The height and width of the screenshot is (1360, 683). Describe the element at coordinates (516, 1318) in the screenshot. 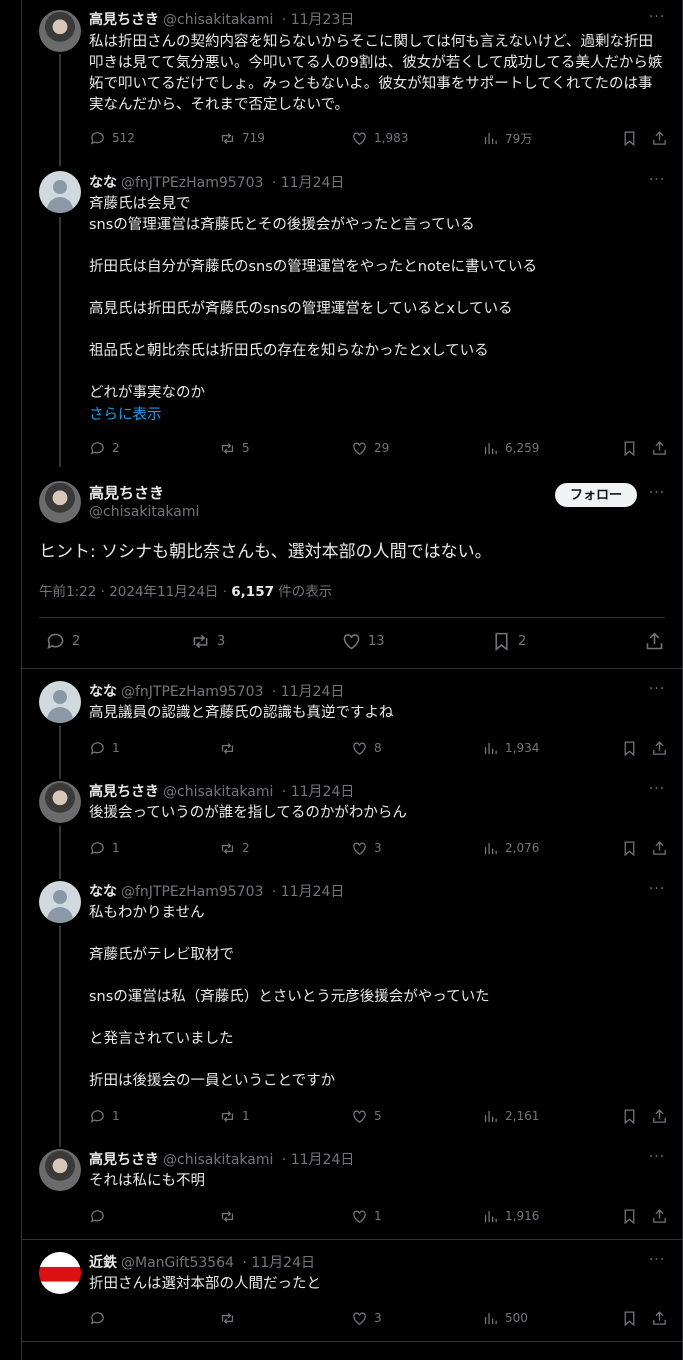

I see `views-count: 500` at that location.